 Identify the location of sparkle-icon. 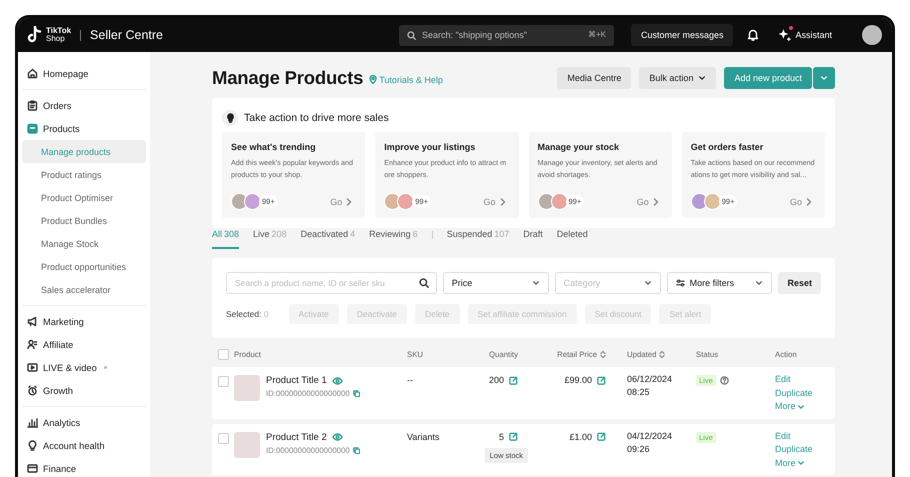
(785, 34).